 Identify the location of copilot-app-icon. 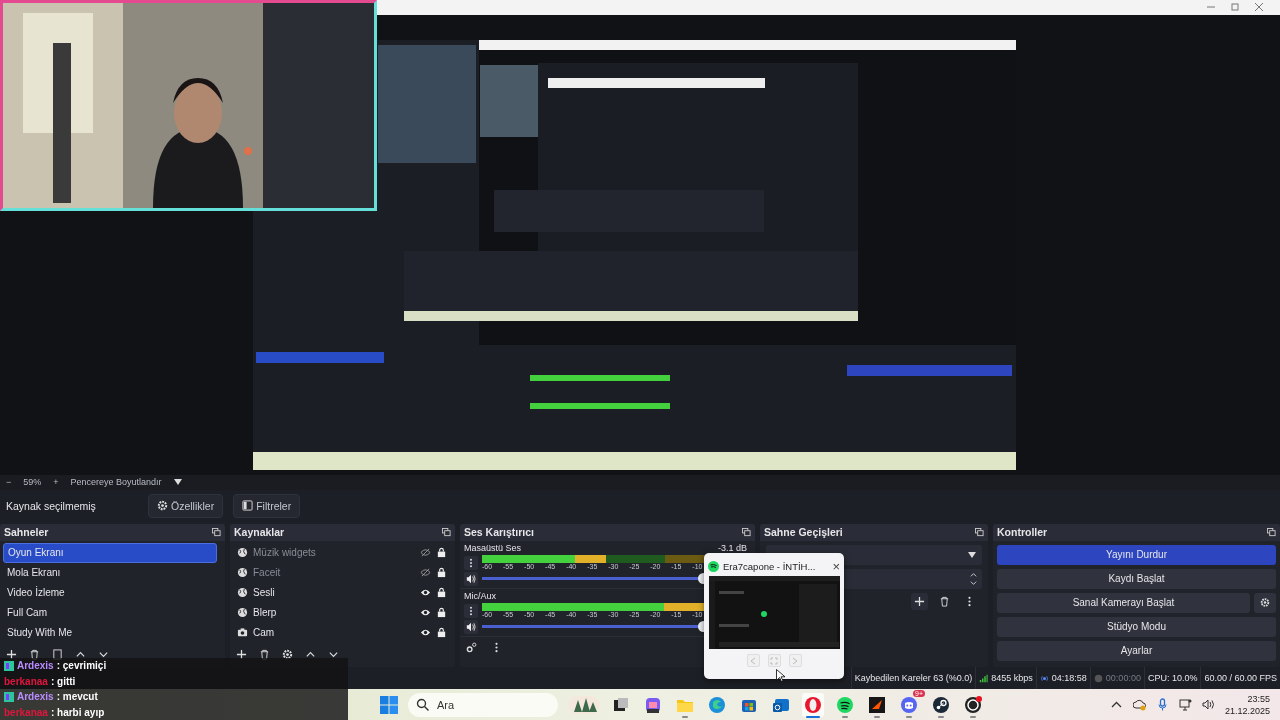
(653, 704).